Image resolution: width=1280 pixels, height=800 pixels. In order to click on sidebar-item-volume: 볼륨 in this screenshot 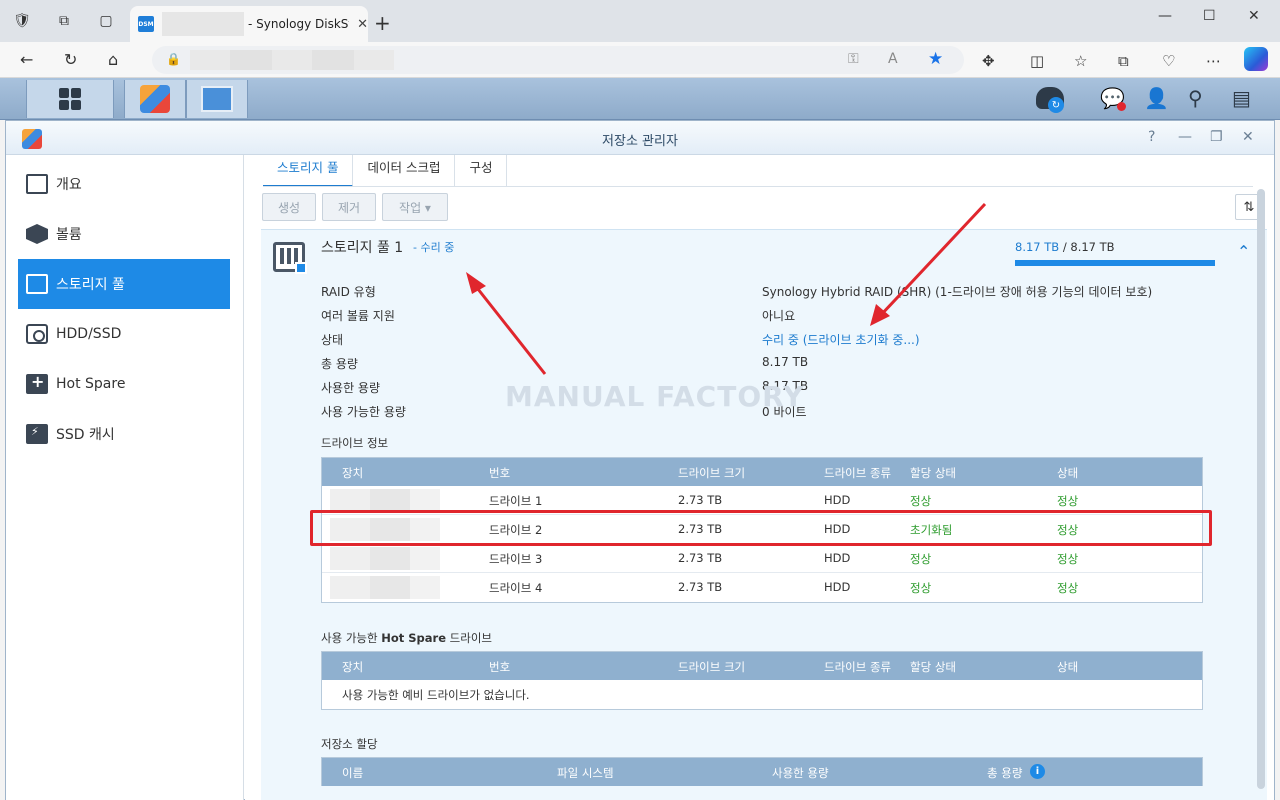, I will do `click(124, 234)`.